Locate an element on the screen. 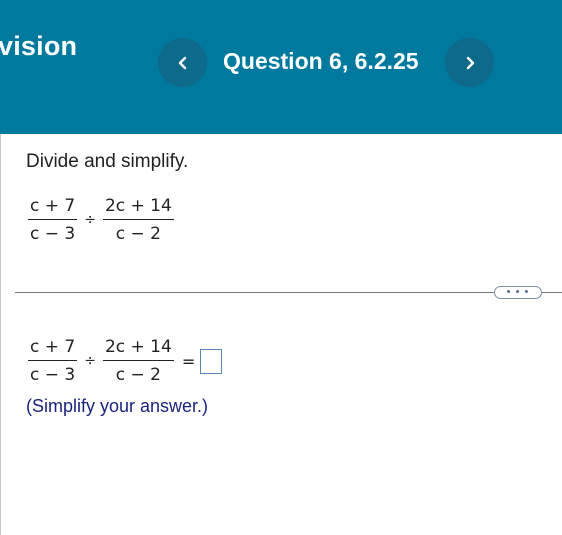 The image size is (562, 535). problem-fraction-2: 2c + 14 c − 2 is located at coordinates (138, 220).